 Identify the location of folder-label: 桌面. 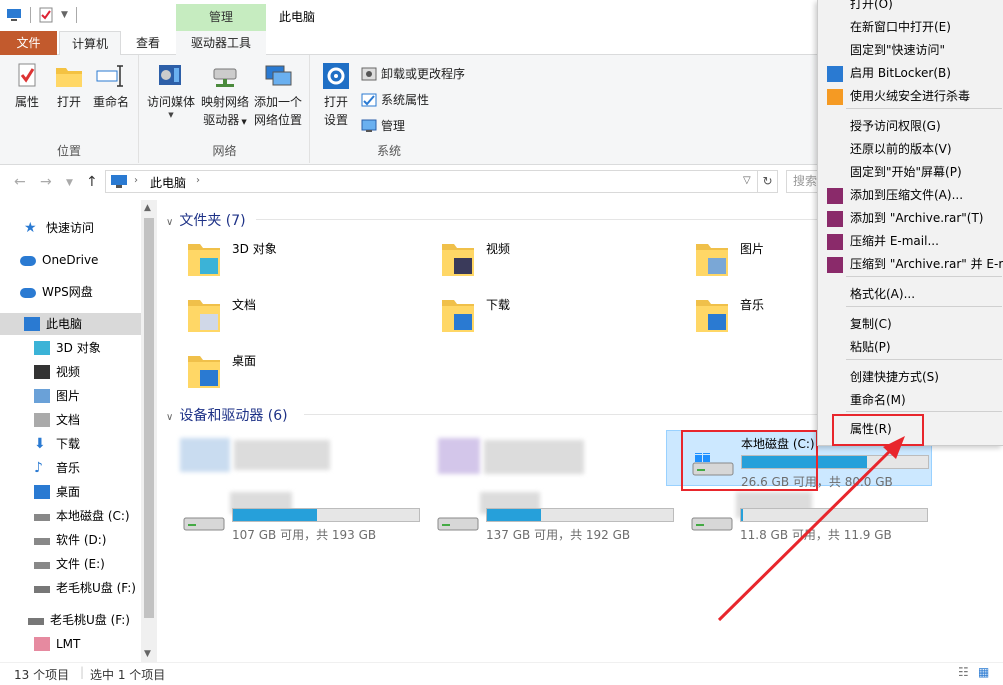
(244, 361).